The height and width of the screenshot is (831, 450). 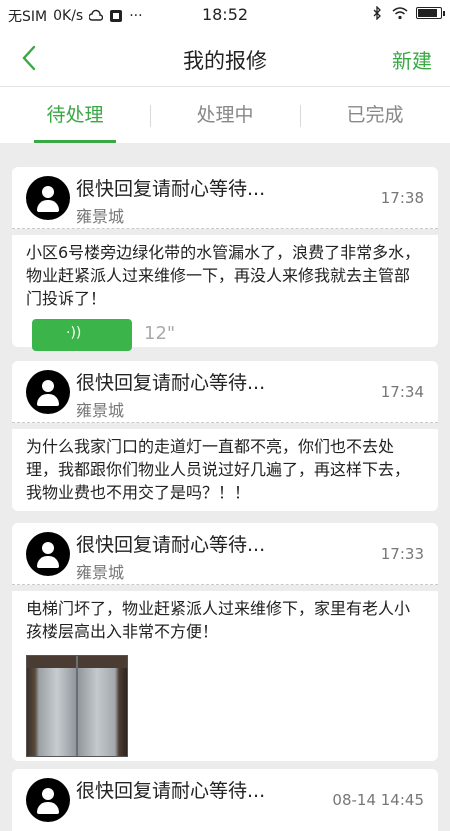 I want to click on status-bar: 无SIM 0K/s ··· 18:52, so click(x=225, y=15).